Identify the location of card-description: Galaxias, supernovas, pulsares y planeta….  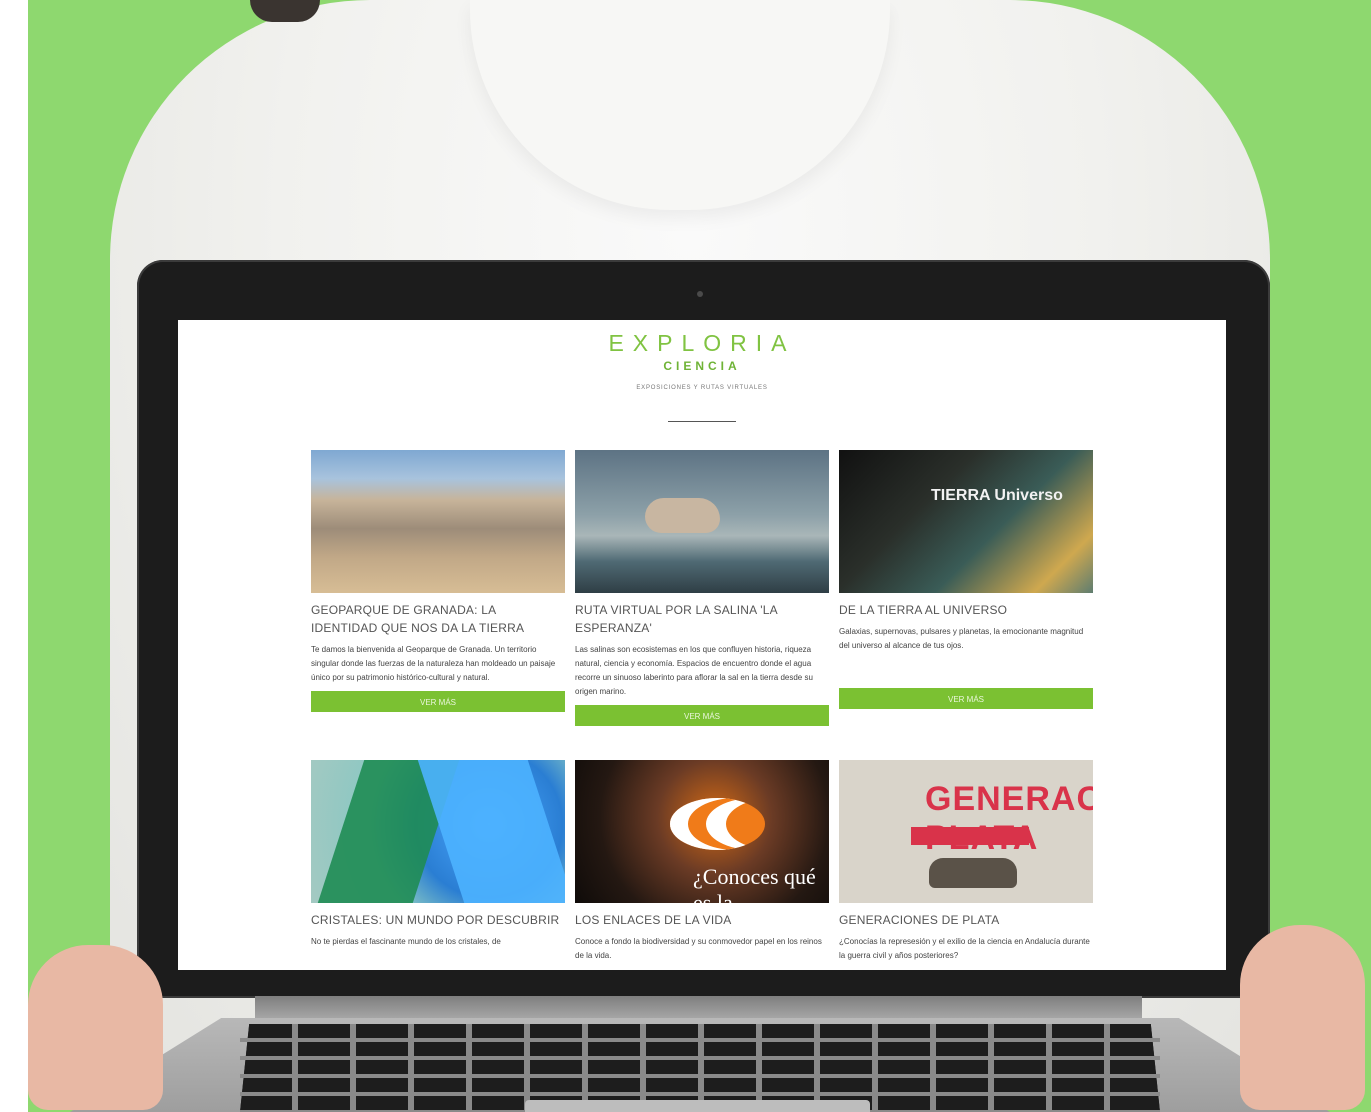
(961, 638).